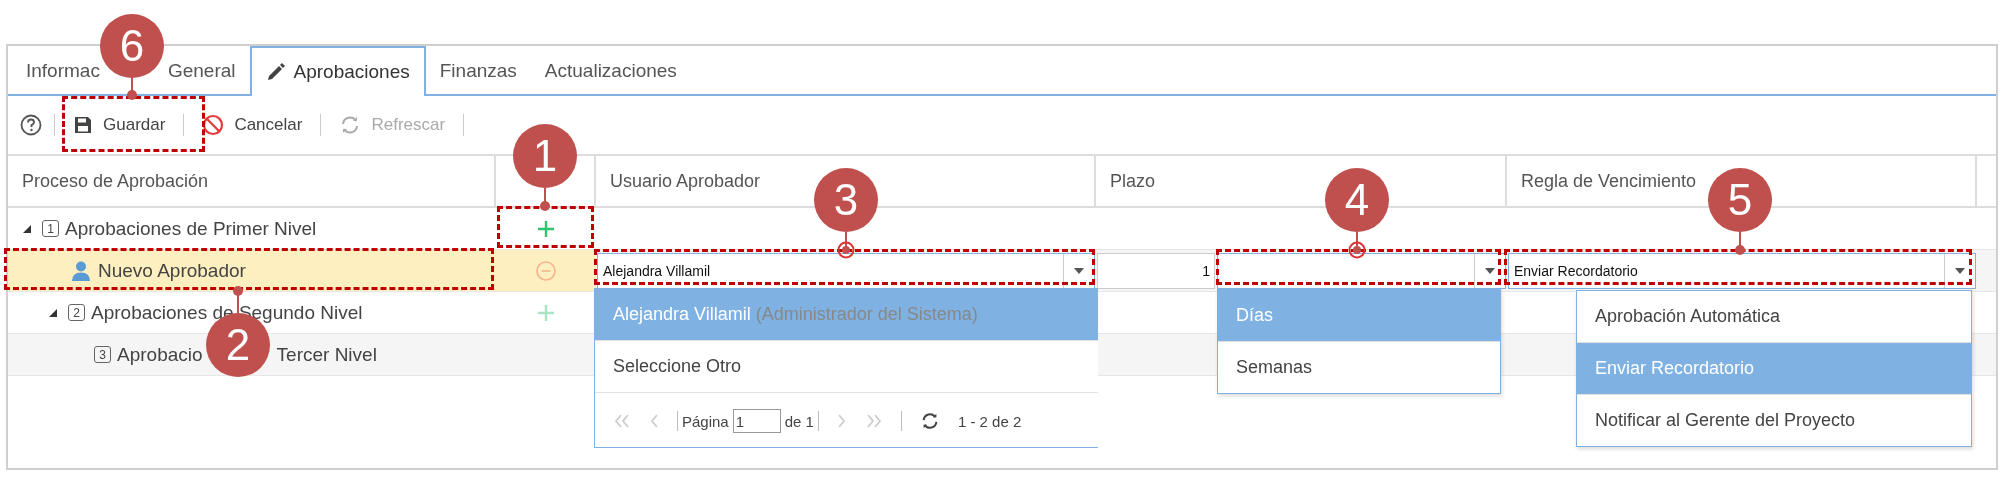  Describe the element at coordinates (846, 270) in the screenshot. I see `approver-combo: Alejandra Villamil` at that location.